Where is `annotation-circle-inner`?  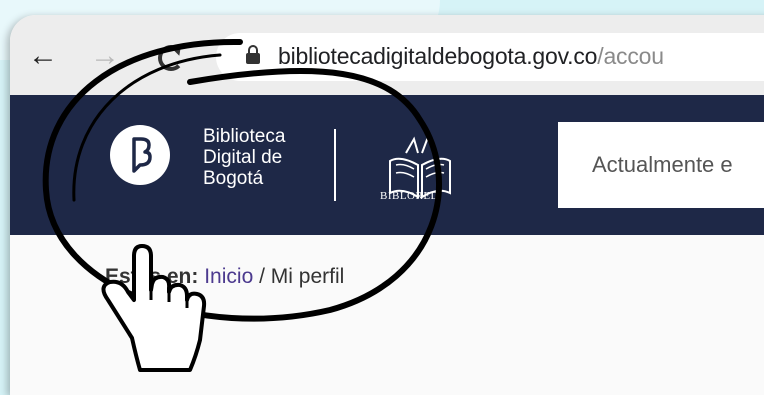
annotation-circle-inner is located at coordinates (147, 127).